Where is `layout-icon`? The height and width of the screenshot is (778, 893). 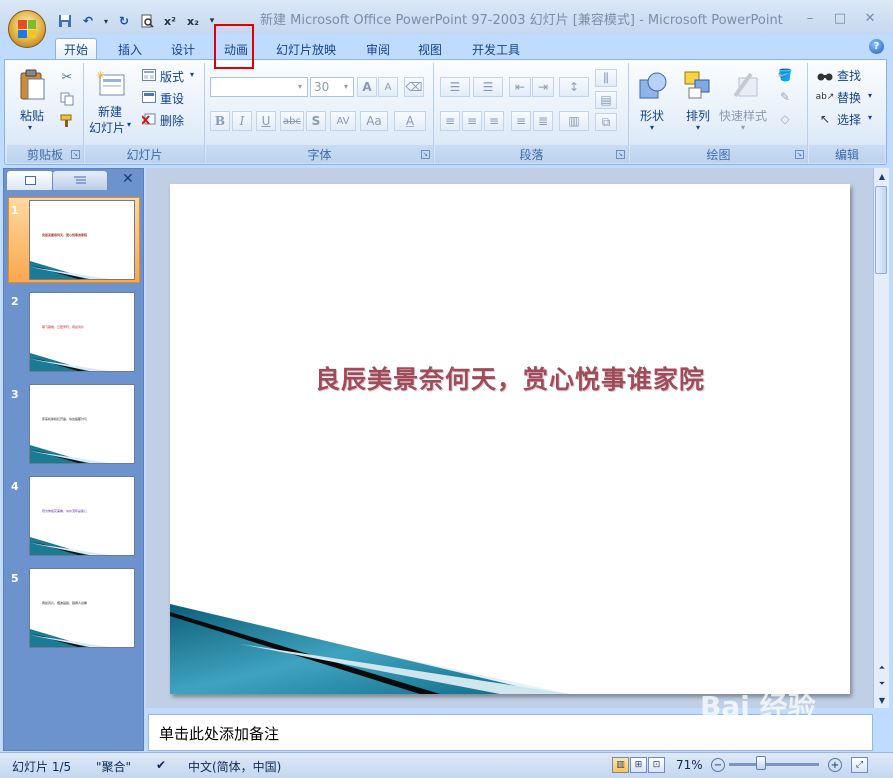 layout-icon is located at coordinates (148, 75).